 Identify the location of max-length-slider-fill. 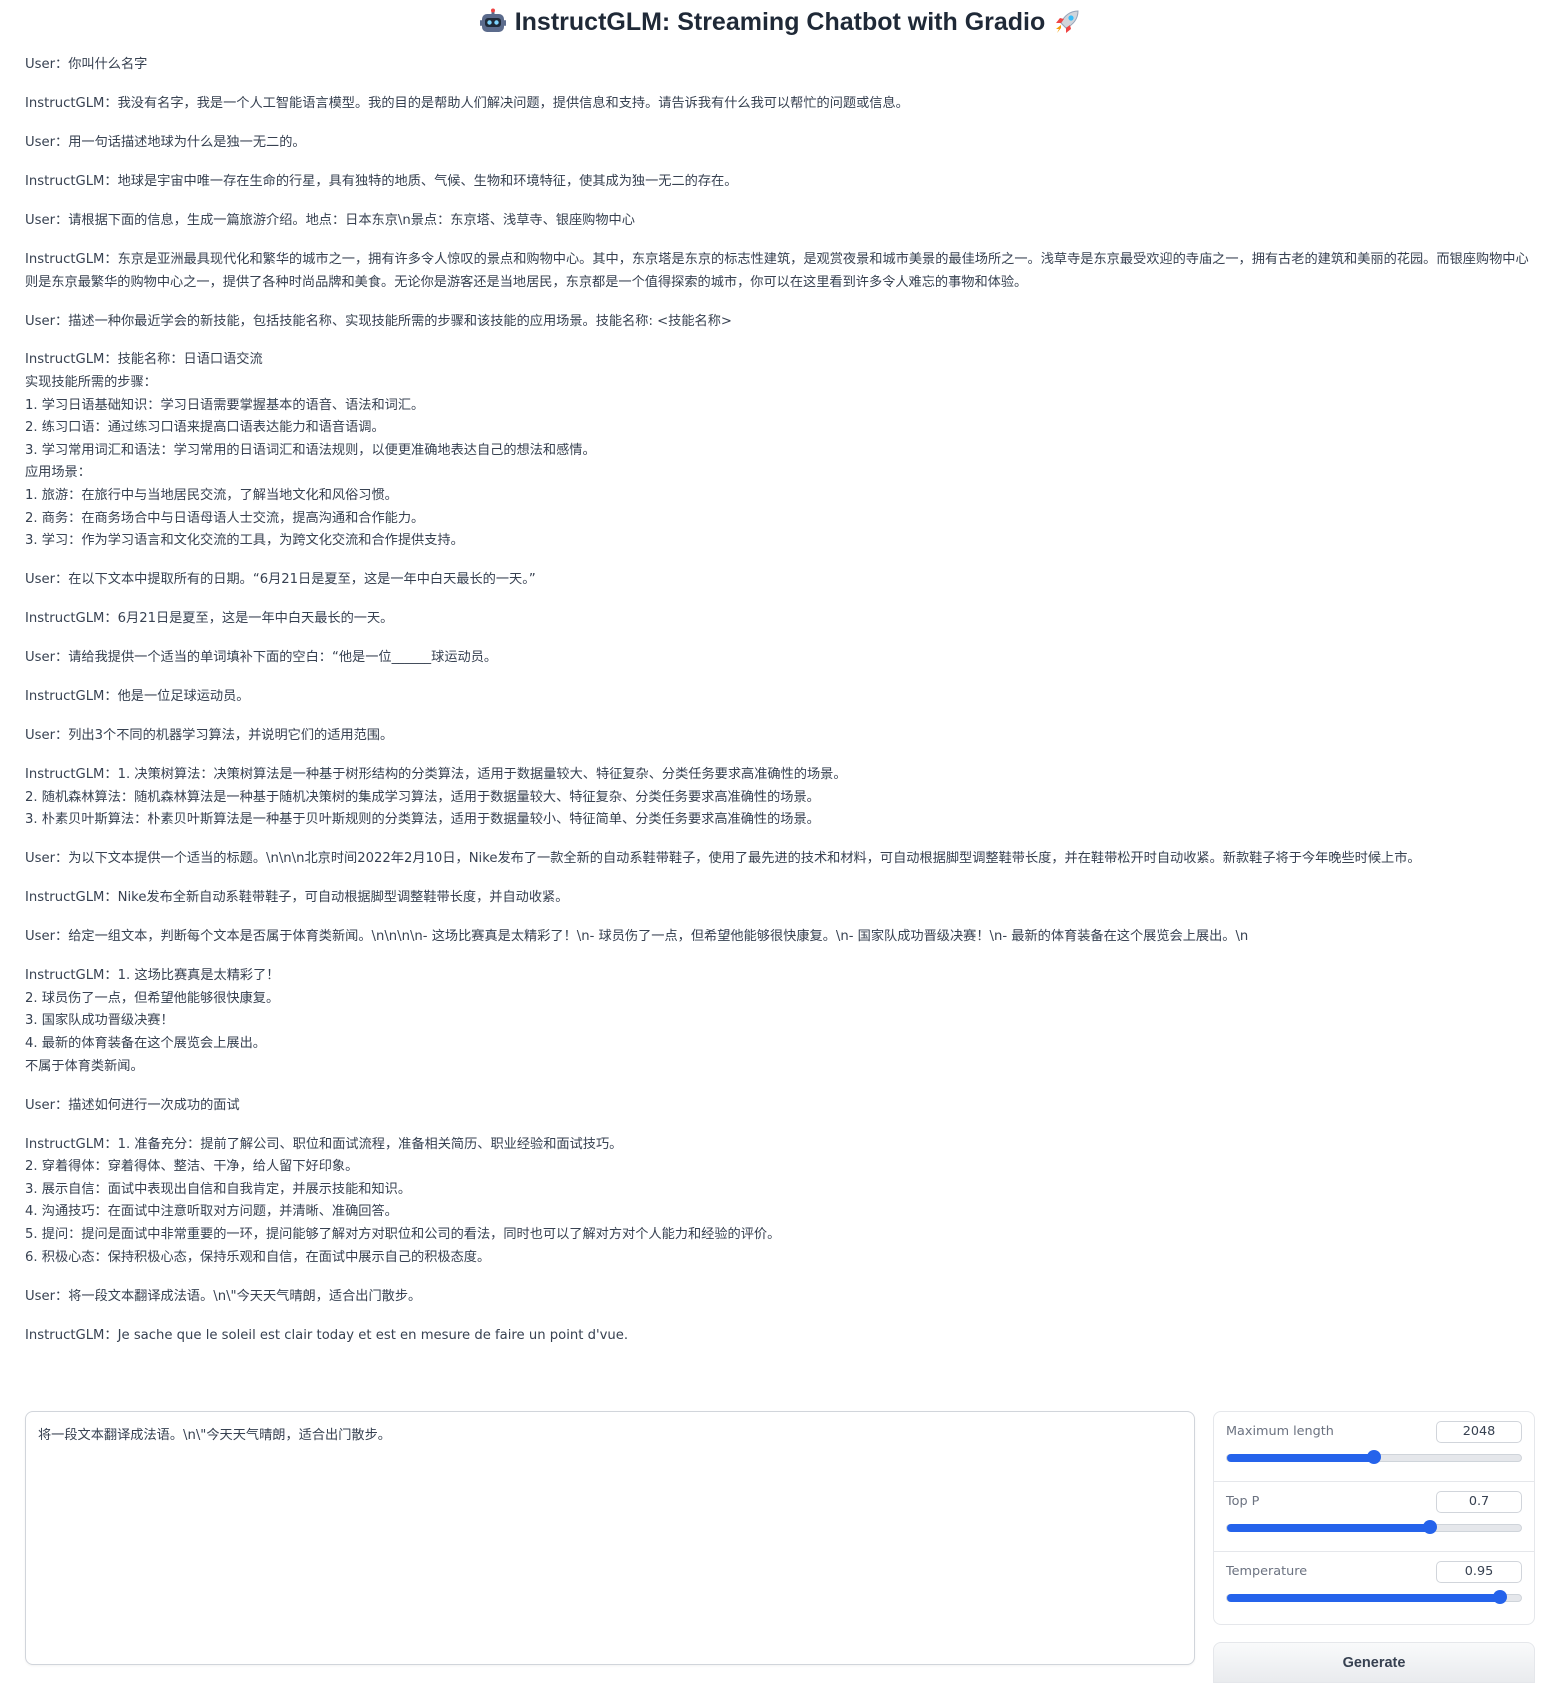
(1300, 1458).